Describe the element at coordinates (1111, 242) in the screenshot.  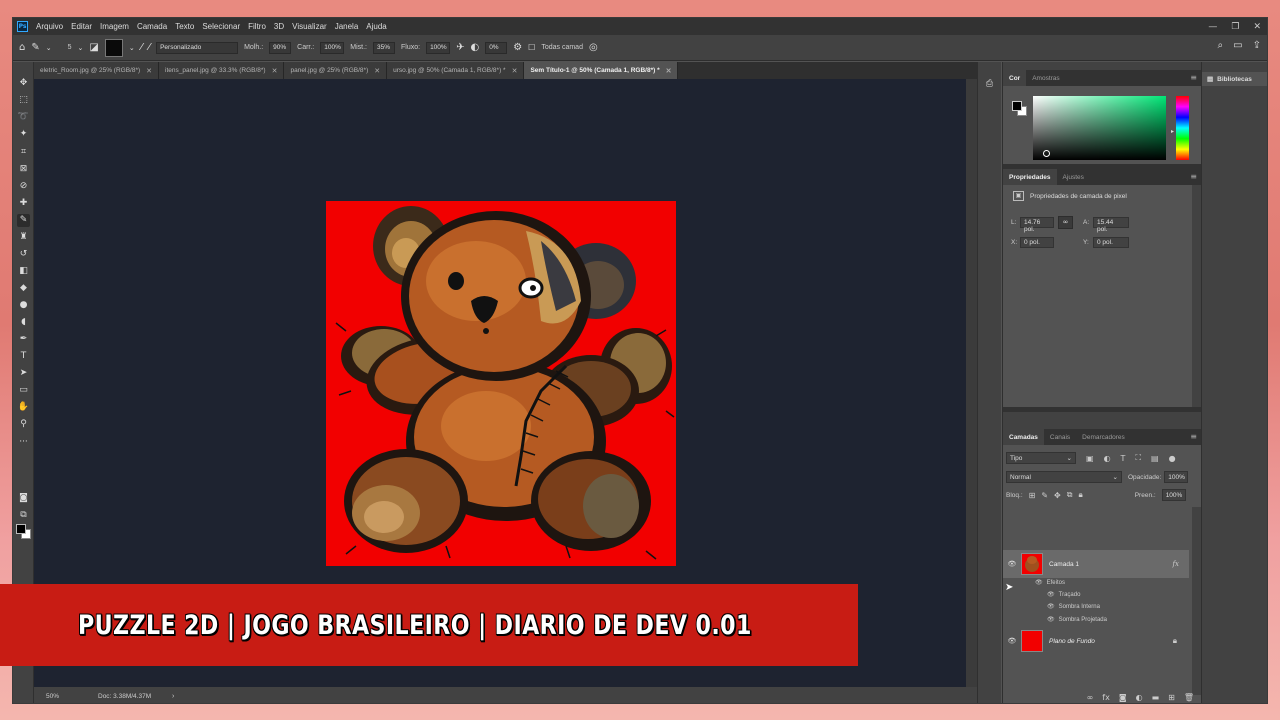
I see `y-input: 0 pol.` at that location.